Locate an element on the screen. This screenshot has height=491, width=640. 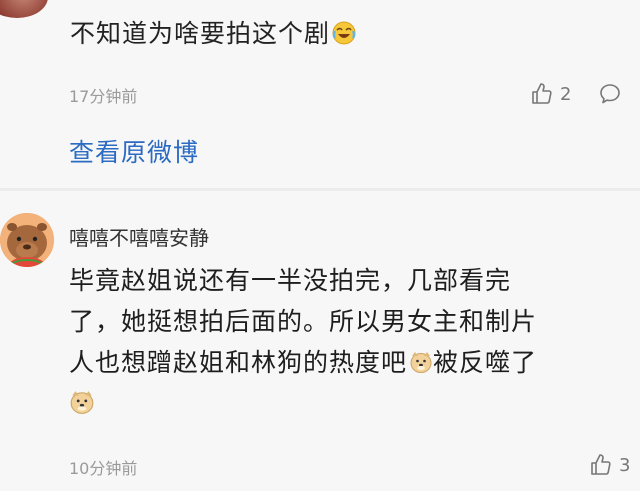
like-count: 2 is located at coordinates (566, 94).